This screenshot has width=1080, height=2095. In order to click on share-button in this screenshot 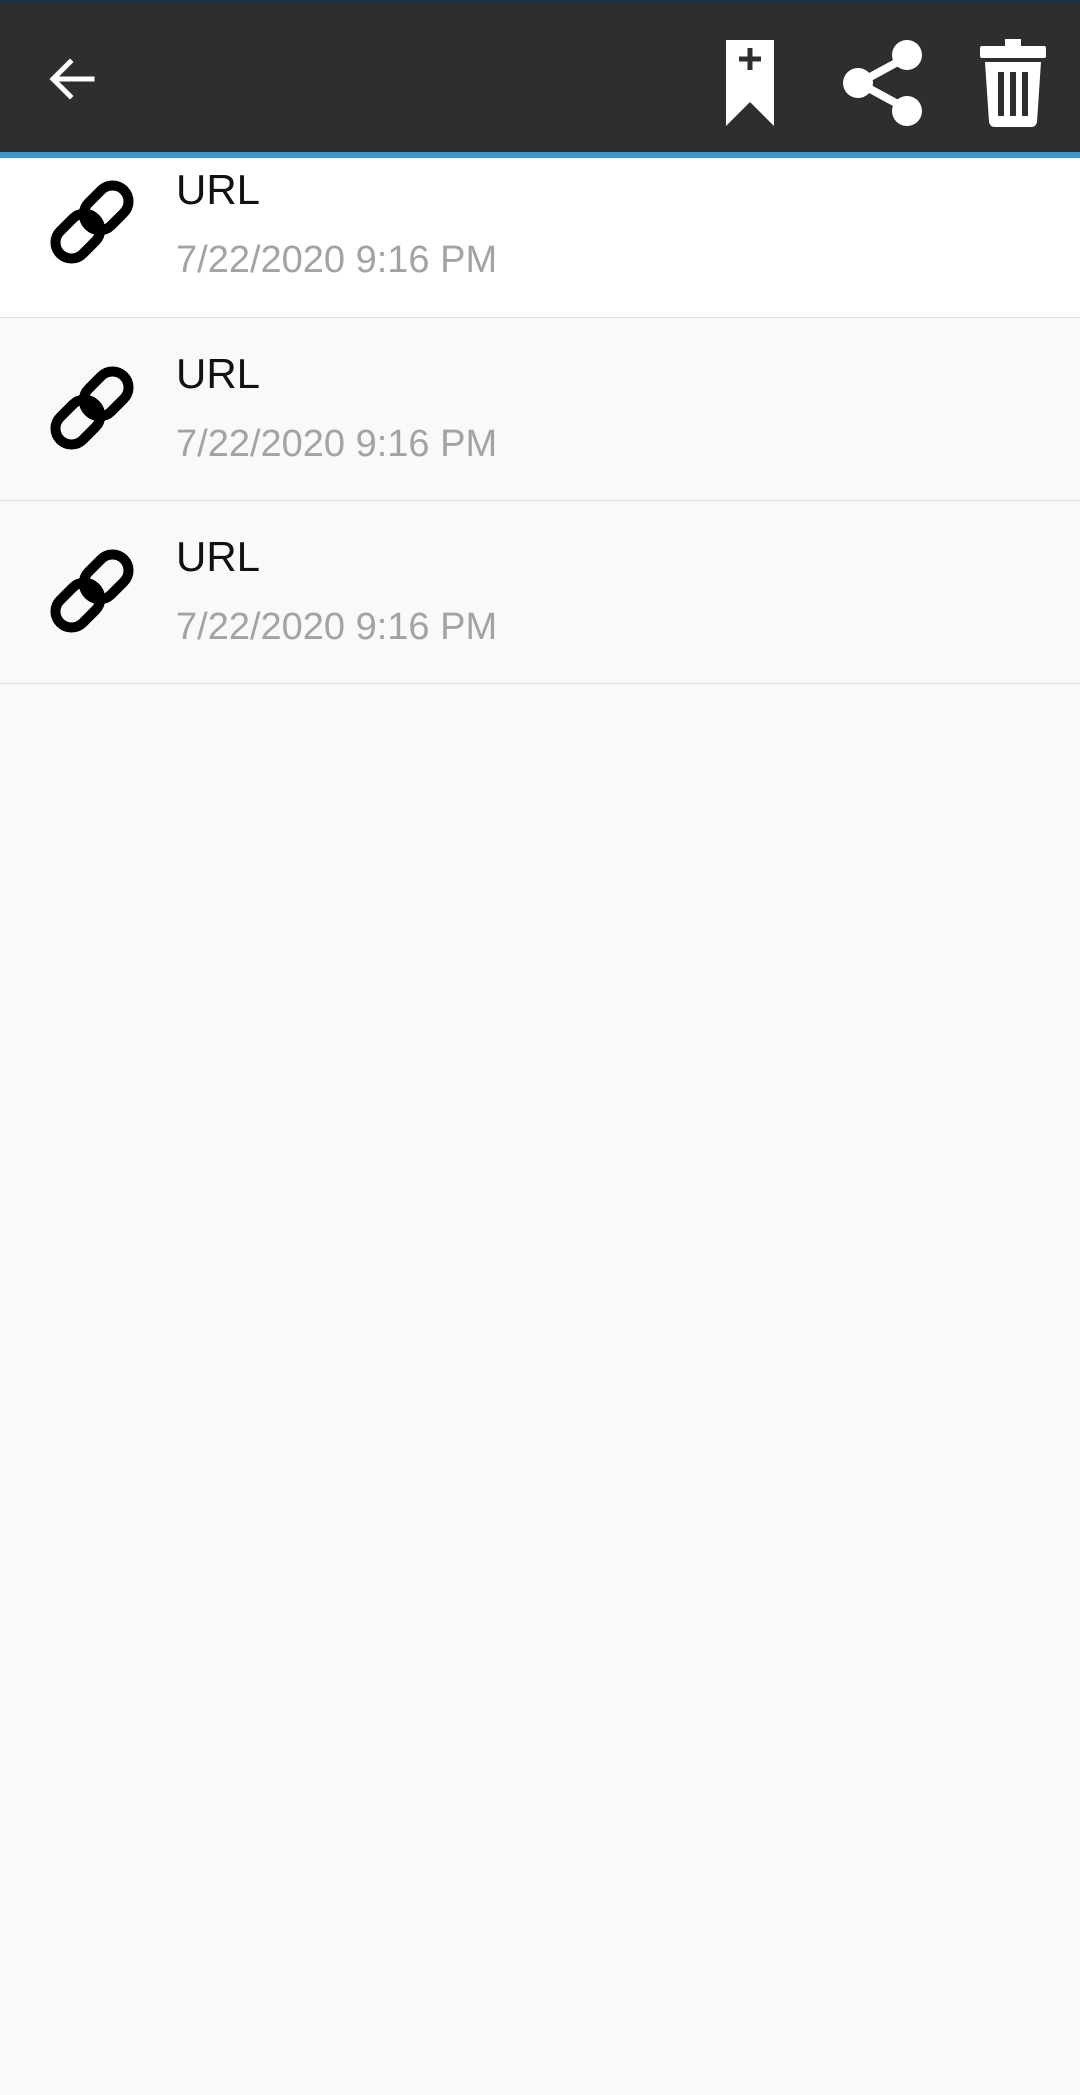, I will do `click(883, 83)`.